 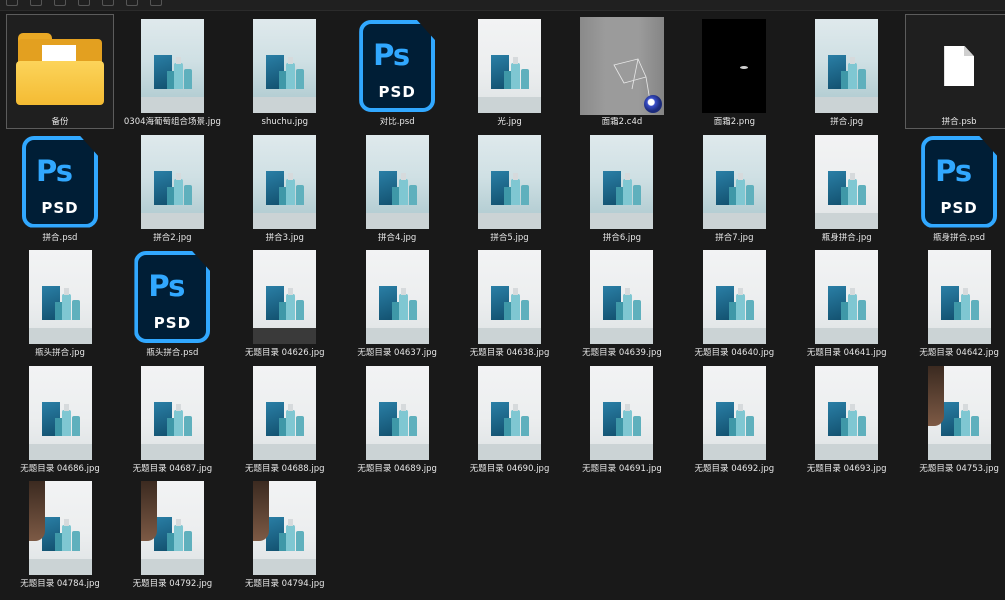 I want to click on file-item: 拼合2.jpg, so click(x=172, y=187).